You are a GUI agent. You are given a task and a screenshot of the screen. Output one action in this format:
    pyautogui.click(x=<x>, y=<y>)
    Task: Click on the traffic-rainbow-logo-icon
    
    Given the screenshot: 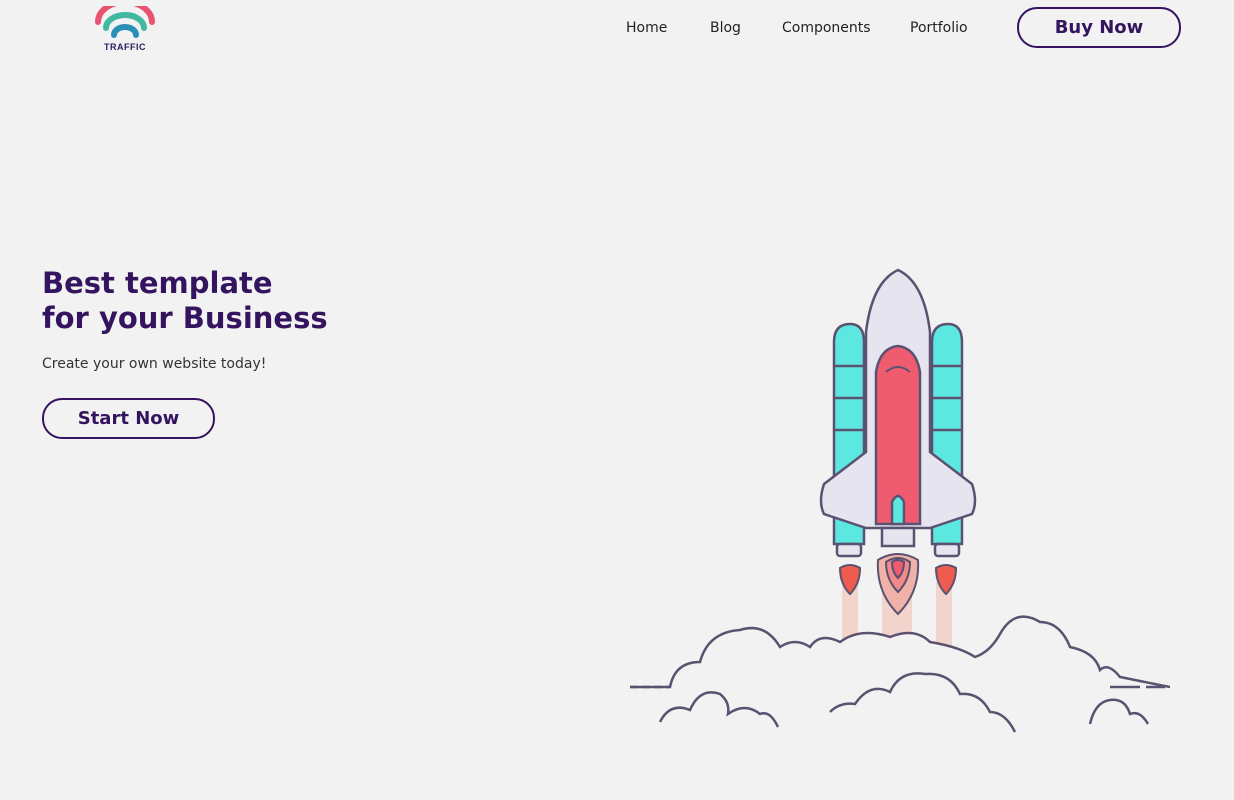 What is the action you would take?
    pyautogui.click(x=125, y=22)
    